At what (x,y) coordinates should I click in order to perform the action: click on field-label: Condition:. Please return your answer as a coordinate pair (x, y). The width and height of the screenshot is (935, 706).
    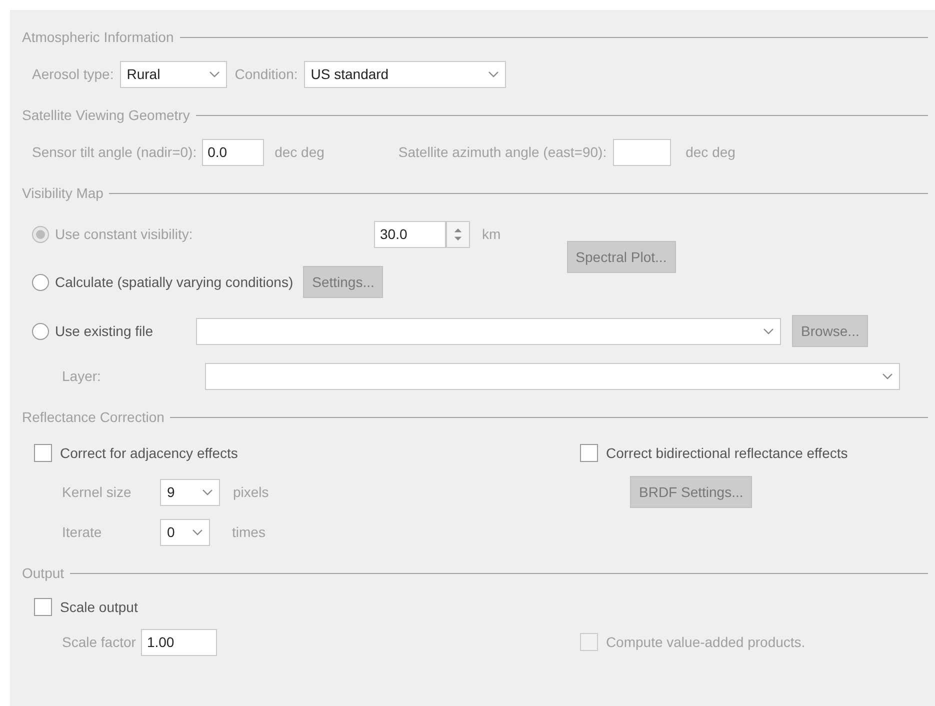
    Looking at the image, I should click on (266, 74).